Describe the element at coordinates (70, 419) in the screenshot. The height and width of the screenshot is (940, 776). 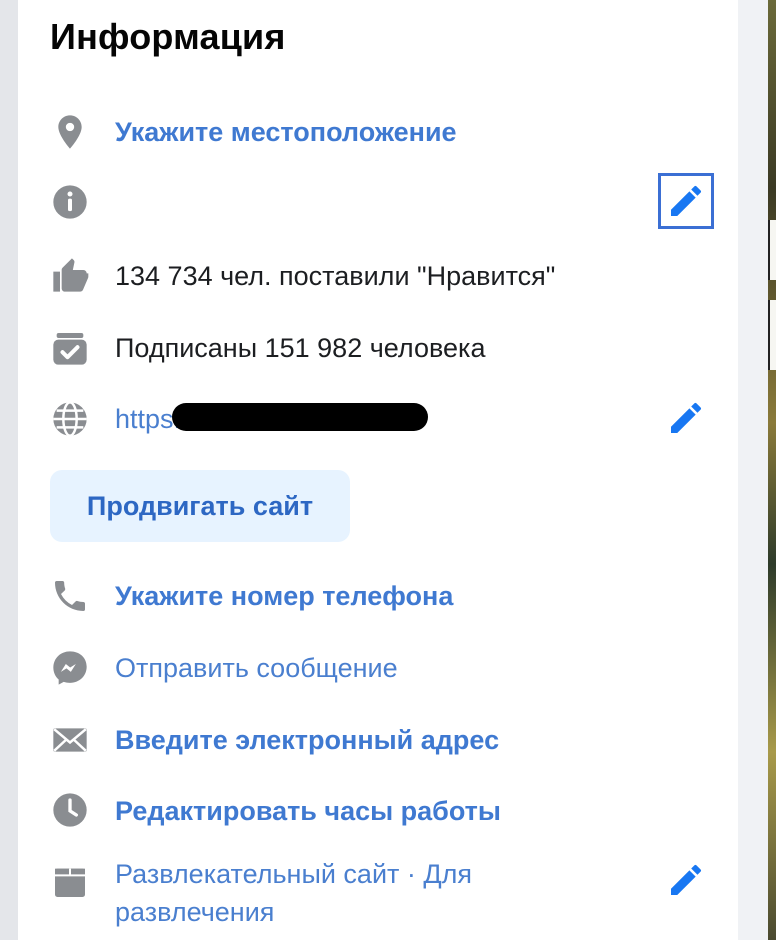
I see `globe-icon` at that location.